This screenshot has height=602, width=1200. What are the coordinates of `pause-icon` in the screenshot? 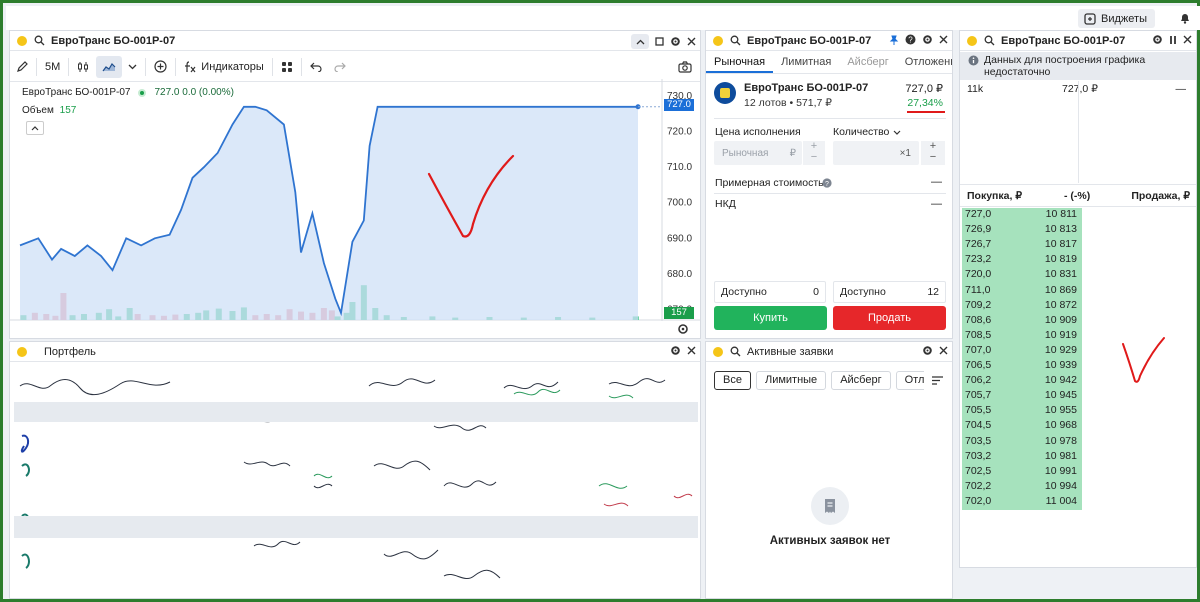 It's located at (1173, 40).